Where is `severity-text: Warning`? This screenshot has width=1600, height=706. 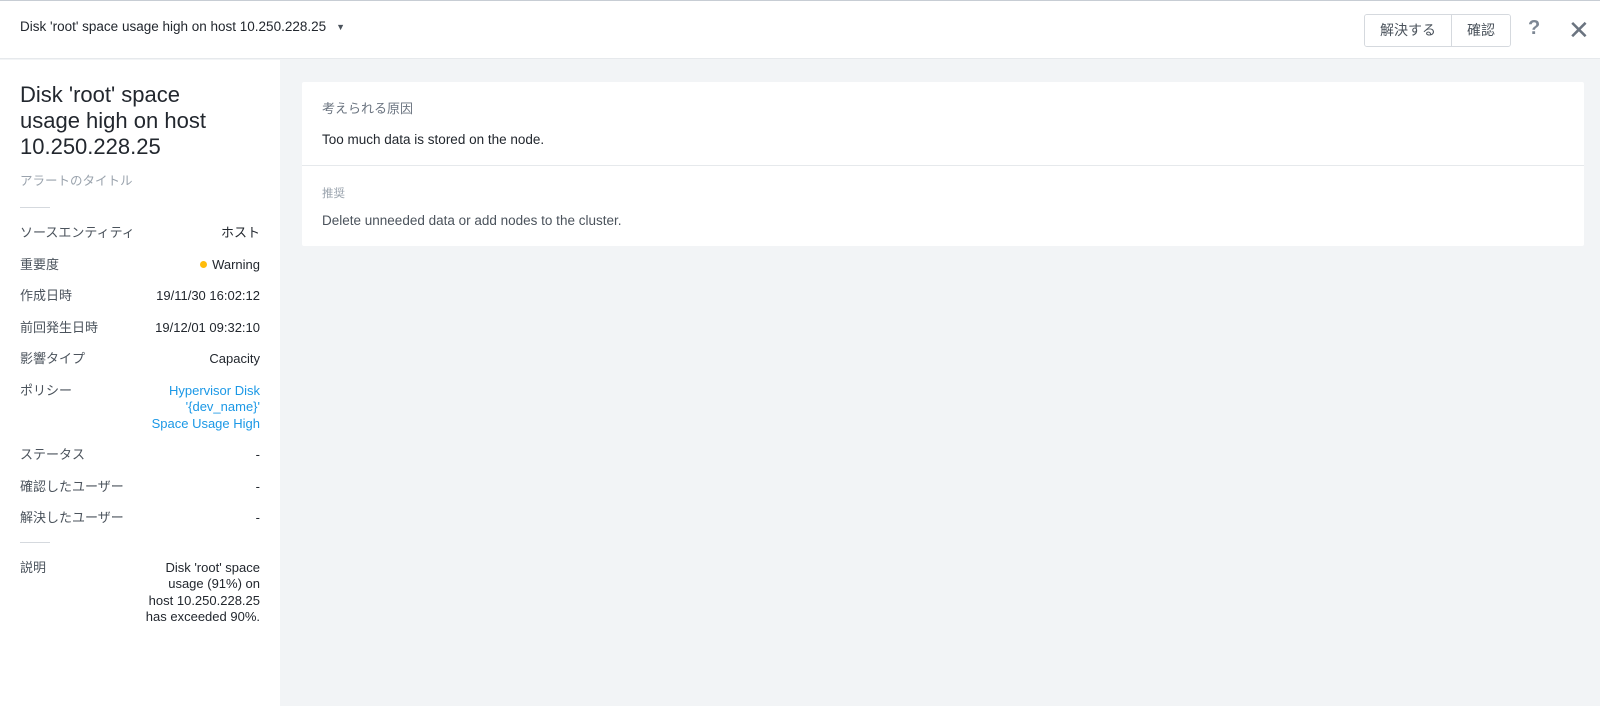 severity-text: Warning is located at coordinates (236, 264).